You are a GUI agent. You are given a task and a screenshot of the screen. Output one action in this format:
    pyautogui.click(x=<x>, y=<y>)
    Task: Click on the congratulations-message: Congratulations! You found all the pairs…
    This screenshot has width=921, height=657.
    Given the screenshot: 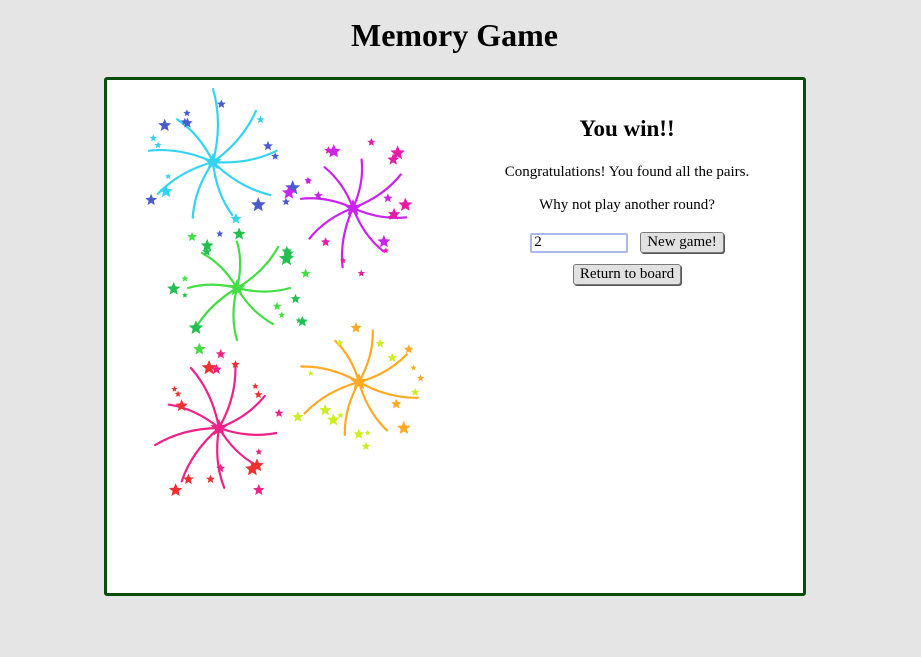 What is the action you would take?
    pyautogui.click(x=627, y=172)
    